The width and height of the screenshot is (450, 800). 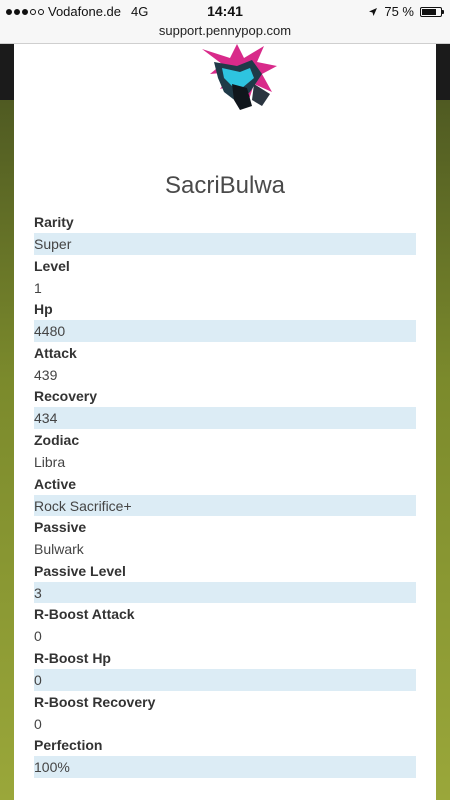 I want to click on monster-name: SacriBulwa, so click(x=225, y=185).